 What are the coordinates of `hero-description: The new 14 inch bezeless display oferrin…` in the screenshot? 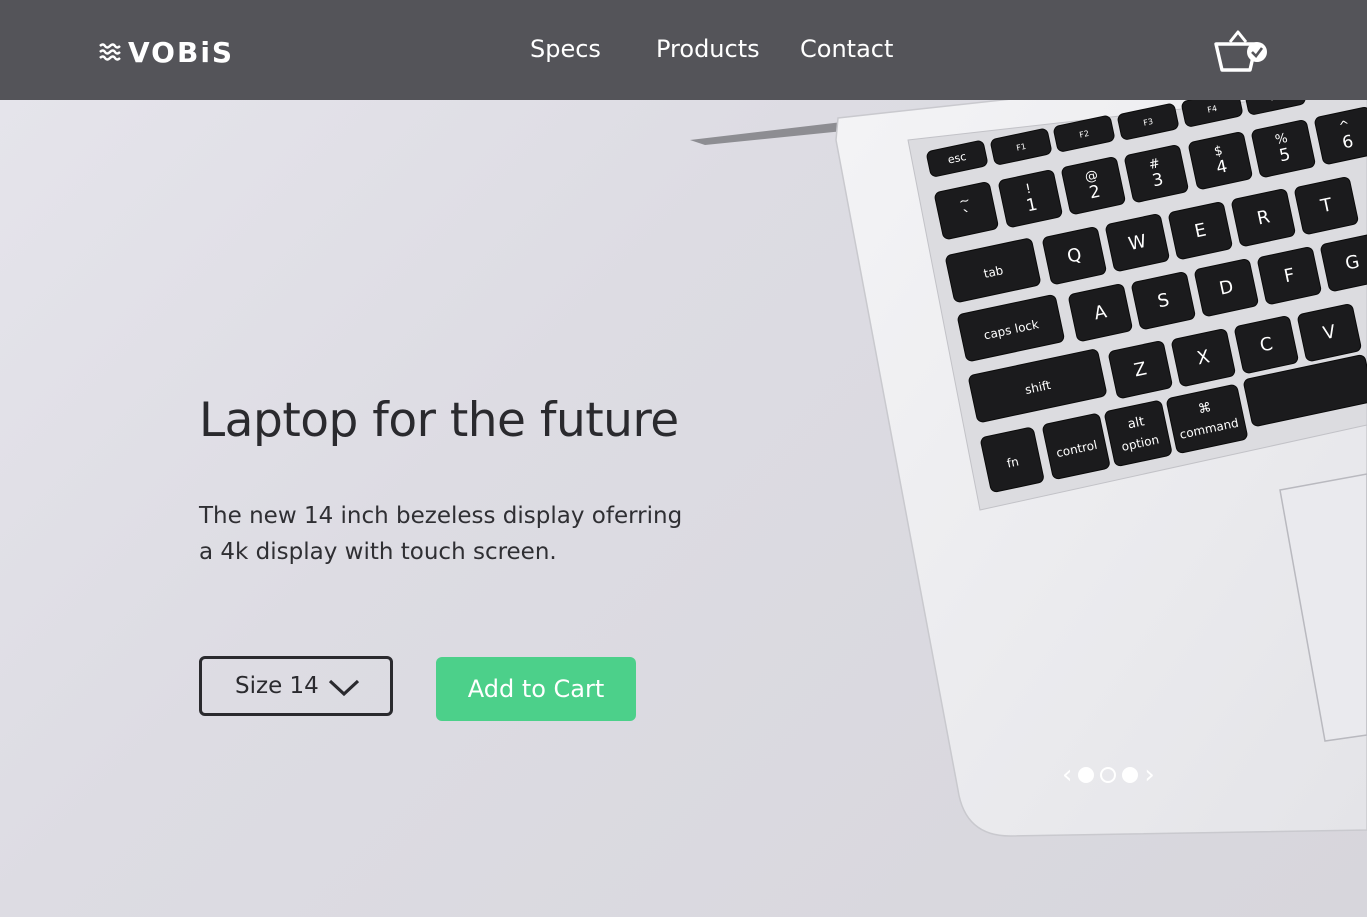 It's located at (441, 534).